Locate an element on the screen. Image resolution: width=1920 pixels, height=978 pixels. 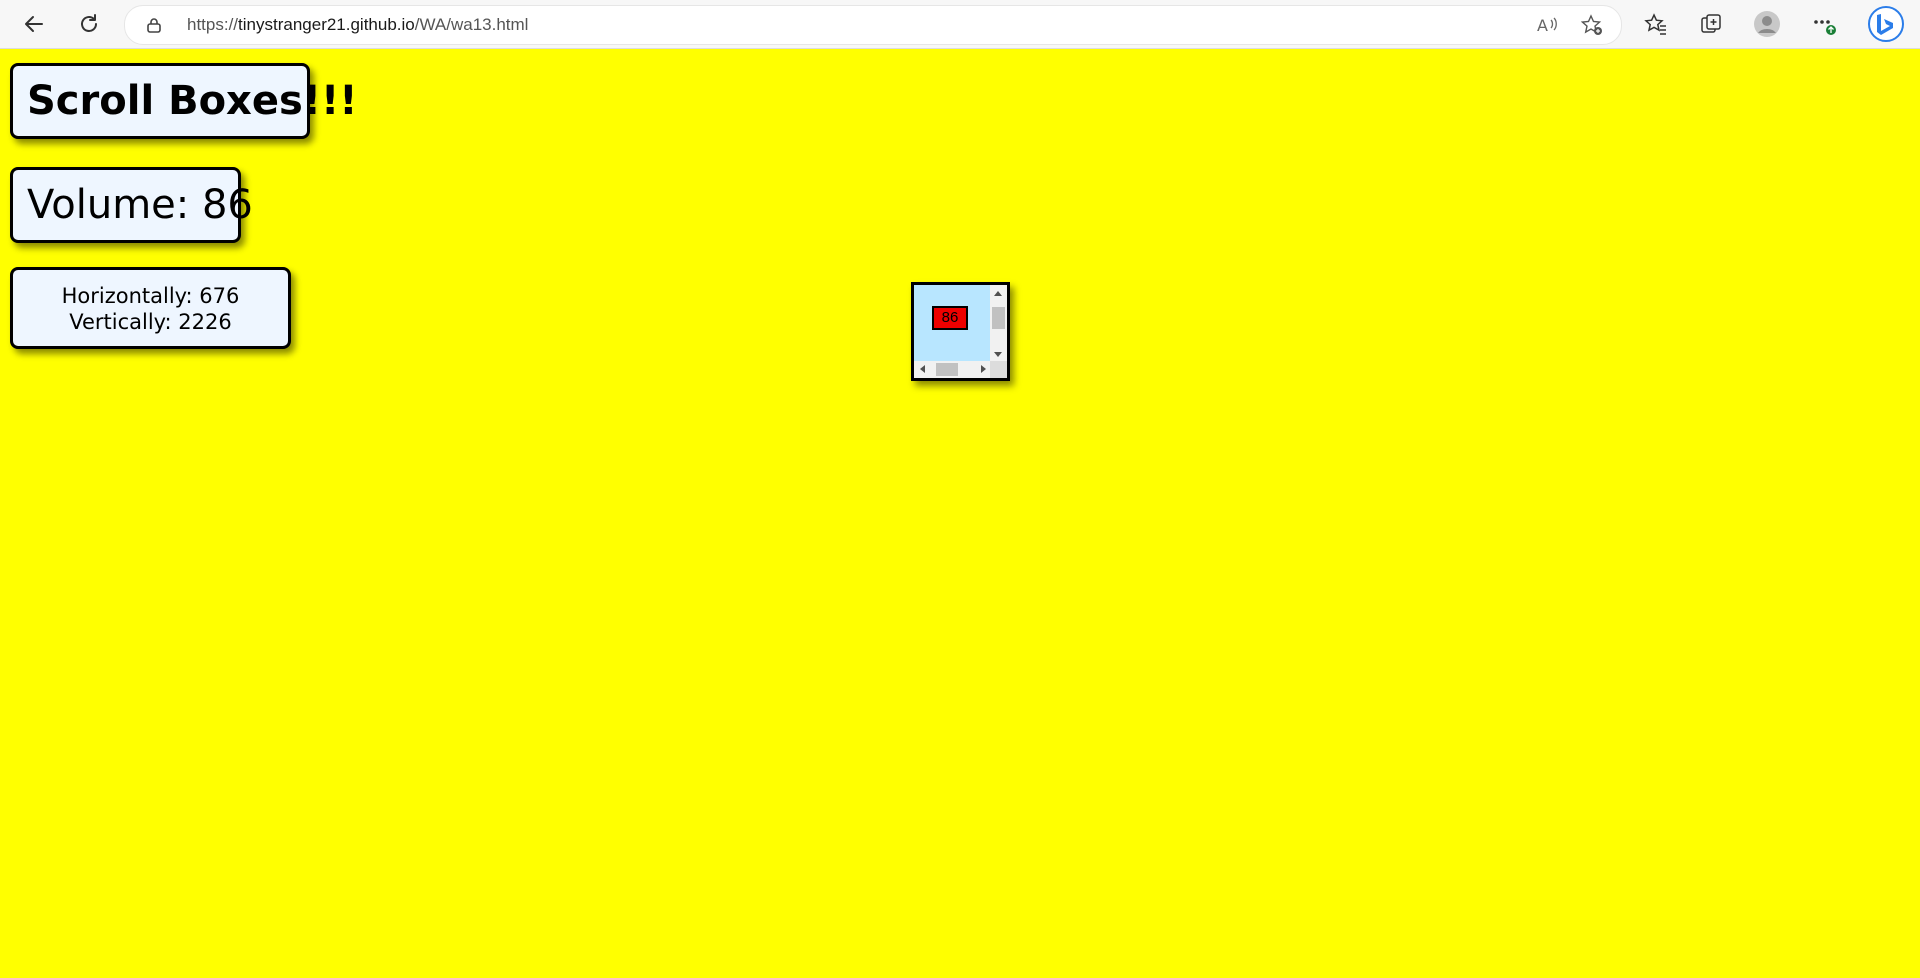
url-path: /WA/wa13.html is located at coordinates (471, 24).